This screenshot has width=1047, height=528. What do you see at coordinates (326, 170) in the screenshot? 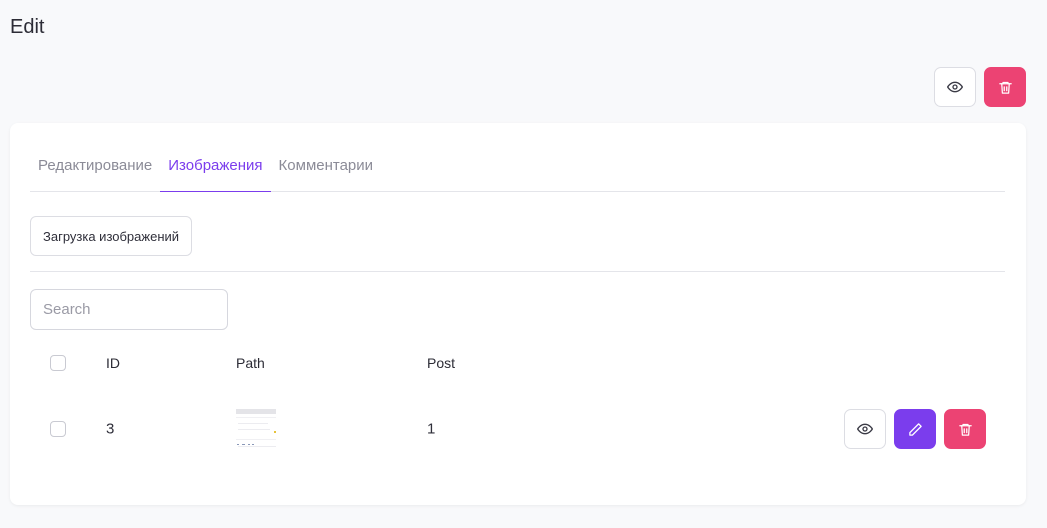
I see `tab-comments: Комментарии` at bounding box center [326, 170].